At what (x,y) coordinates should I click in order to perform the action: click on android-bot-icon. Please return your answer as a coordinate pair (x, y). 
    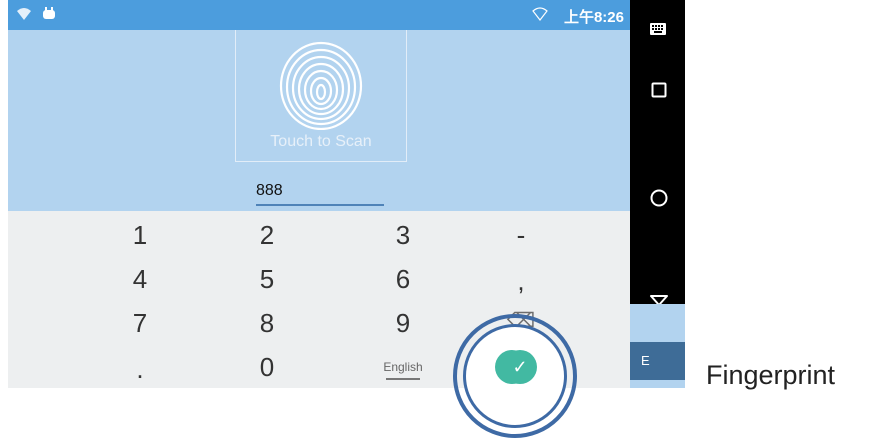
    Looking at the image, I should click on (49, 15).